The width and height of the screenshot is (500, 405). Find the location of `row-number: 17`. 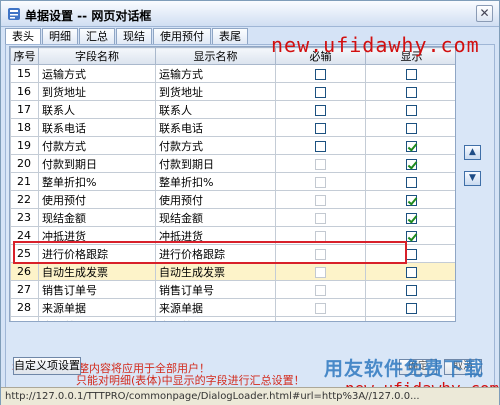

row-number: 17 is located at coordinates (24, 109).